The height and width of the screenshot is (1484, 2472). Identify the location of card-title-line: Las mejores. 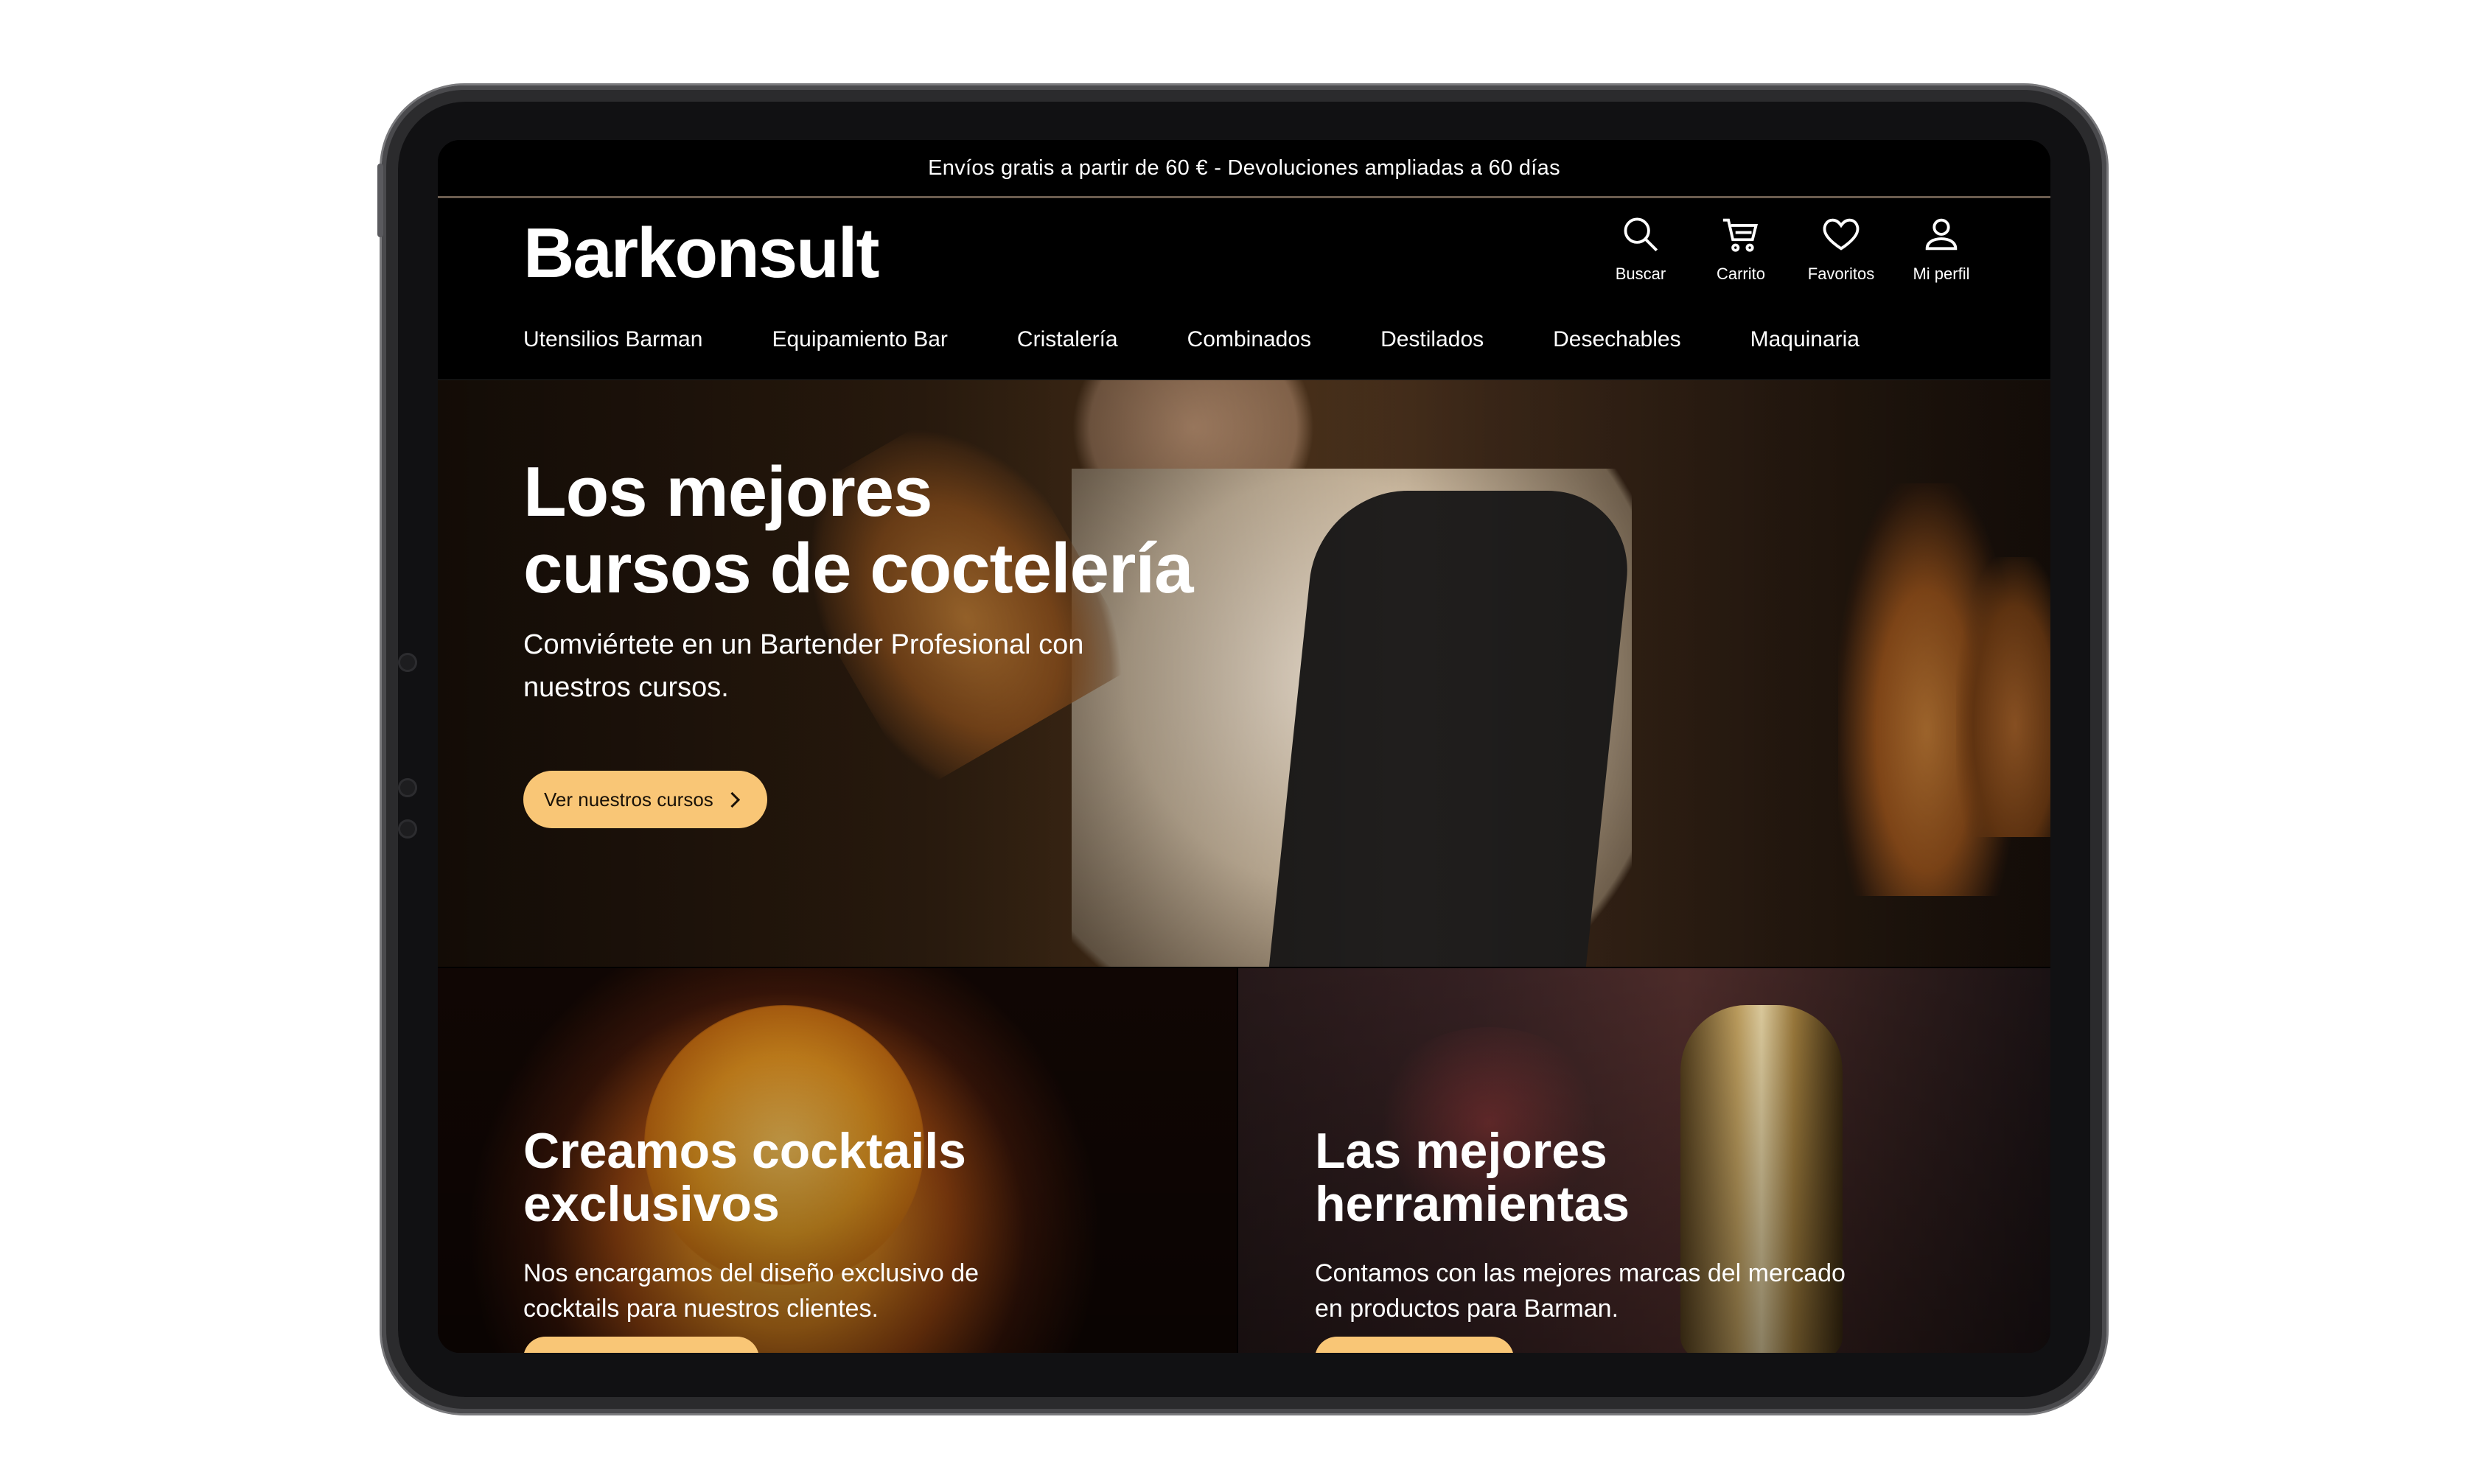
(1461, 1151).